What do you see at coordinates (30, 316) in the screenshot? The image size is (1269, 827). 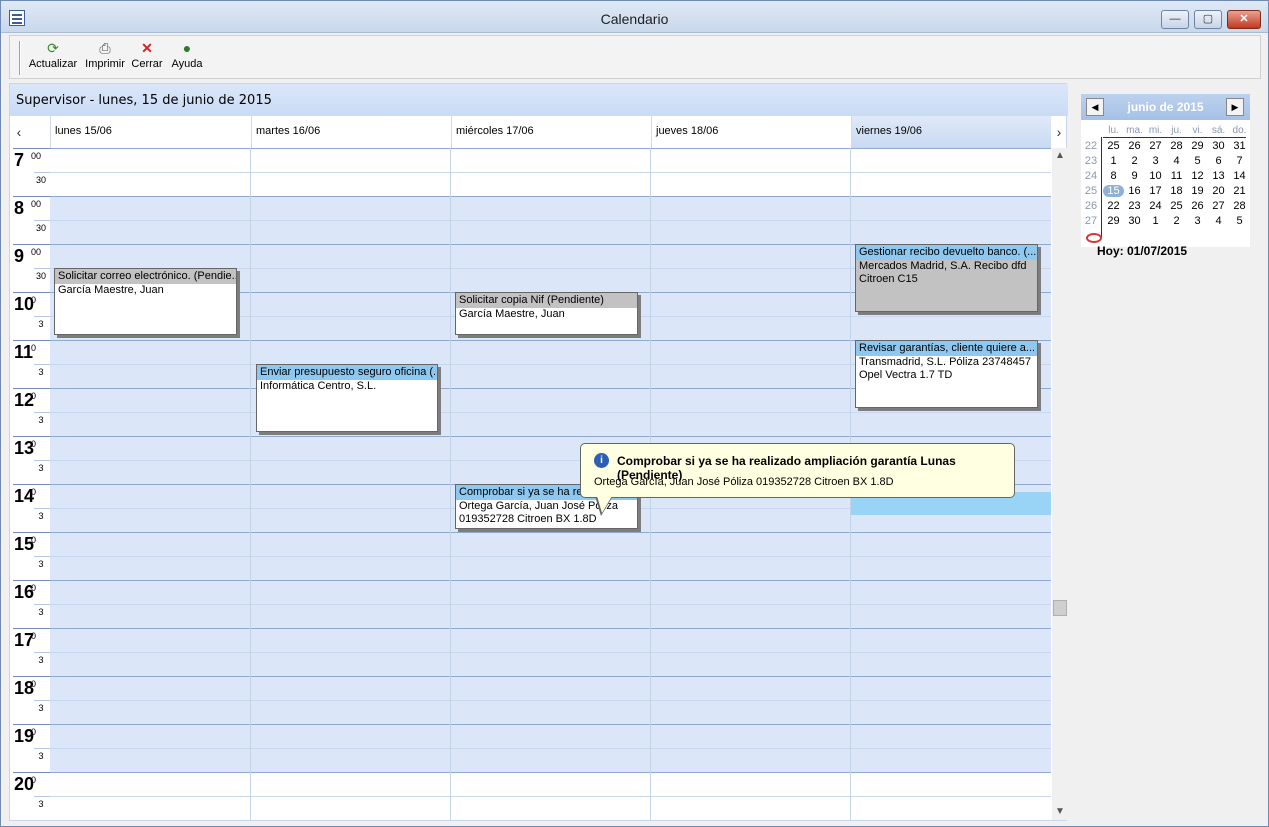 I see `hour-label: 10 0 3` at bounding box center [30, 316].